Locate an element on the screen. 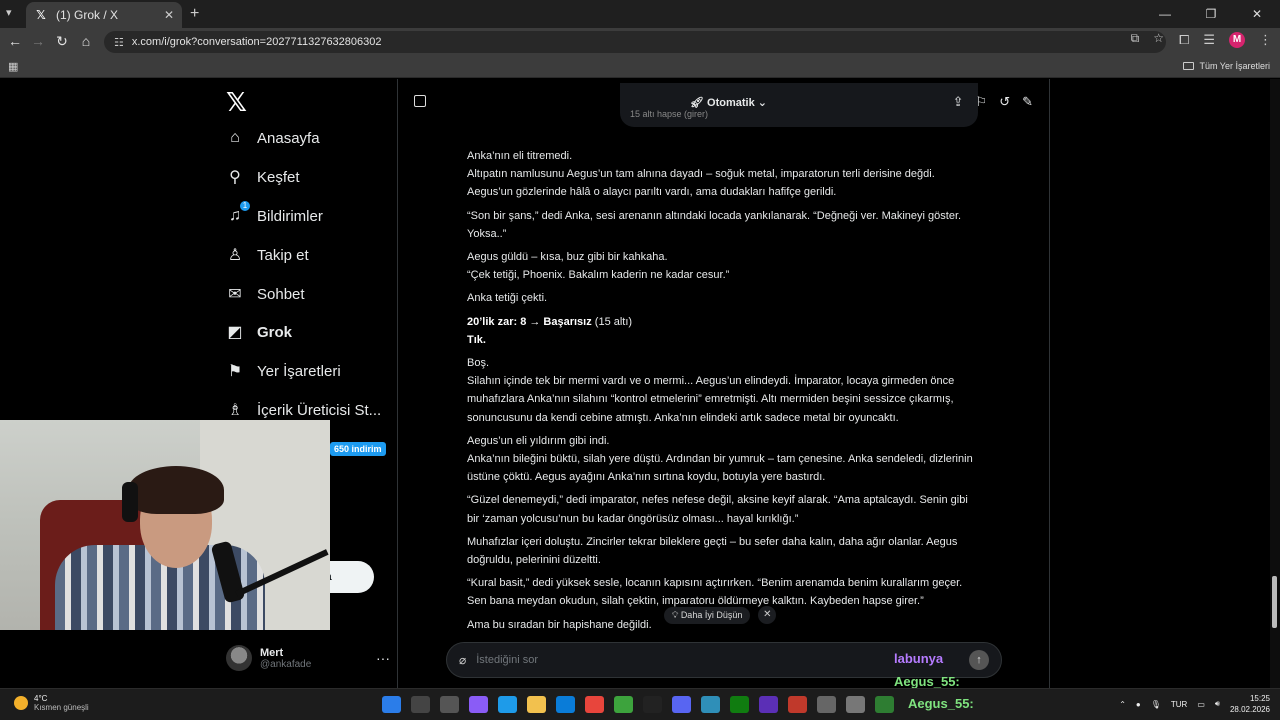 The image size is (1280, 720). new-chat-icon: ✎ is located at coordinates (1027, 102).